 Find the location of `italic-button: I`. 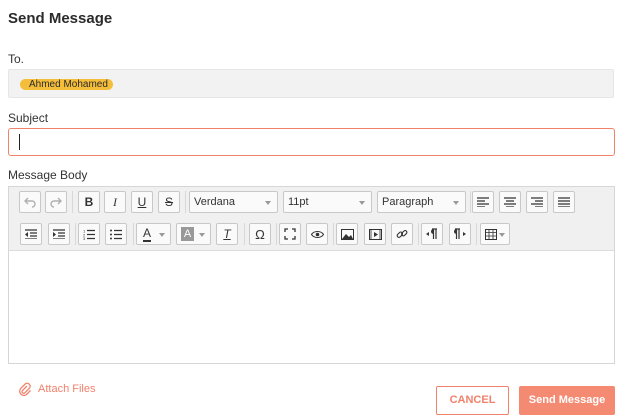

italic-button: I is located at coordinates (115, 202).